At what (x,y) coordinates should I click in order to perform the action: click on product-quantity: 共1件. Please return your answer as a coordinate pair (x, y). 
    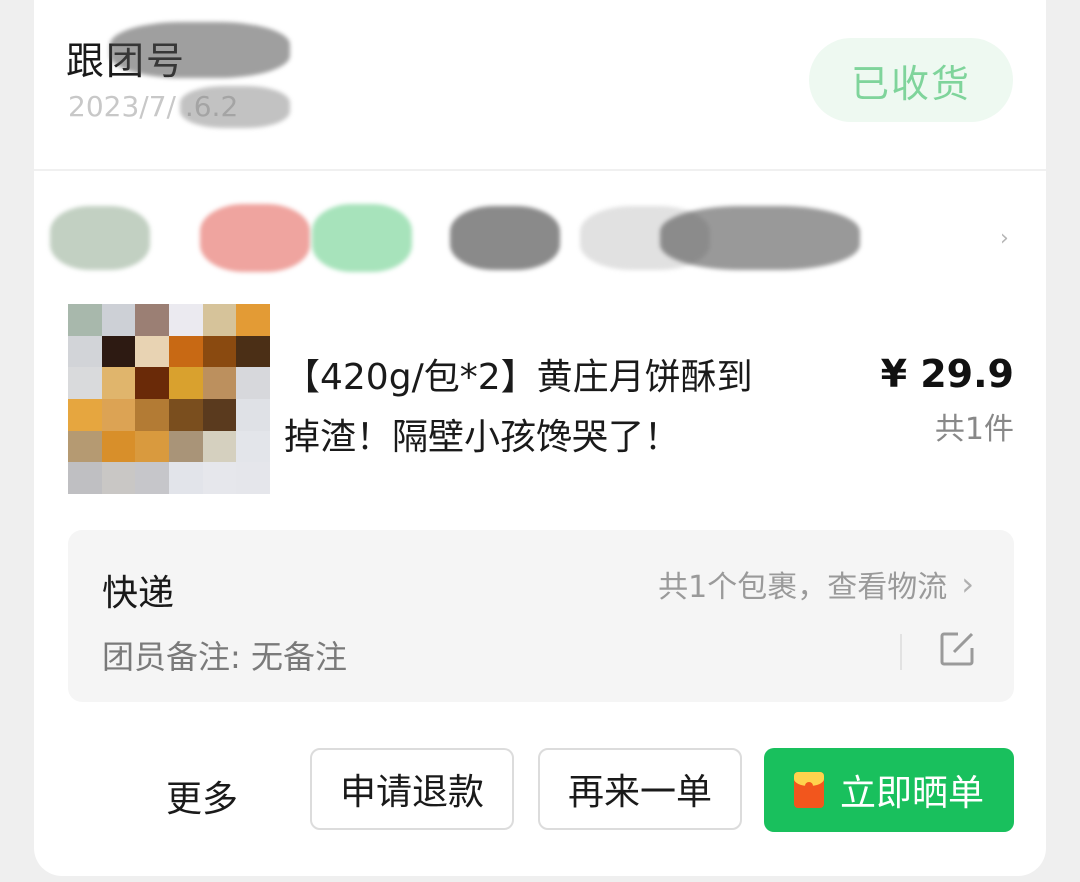
    Looking at the image, I should click on (974, 429).